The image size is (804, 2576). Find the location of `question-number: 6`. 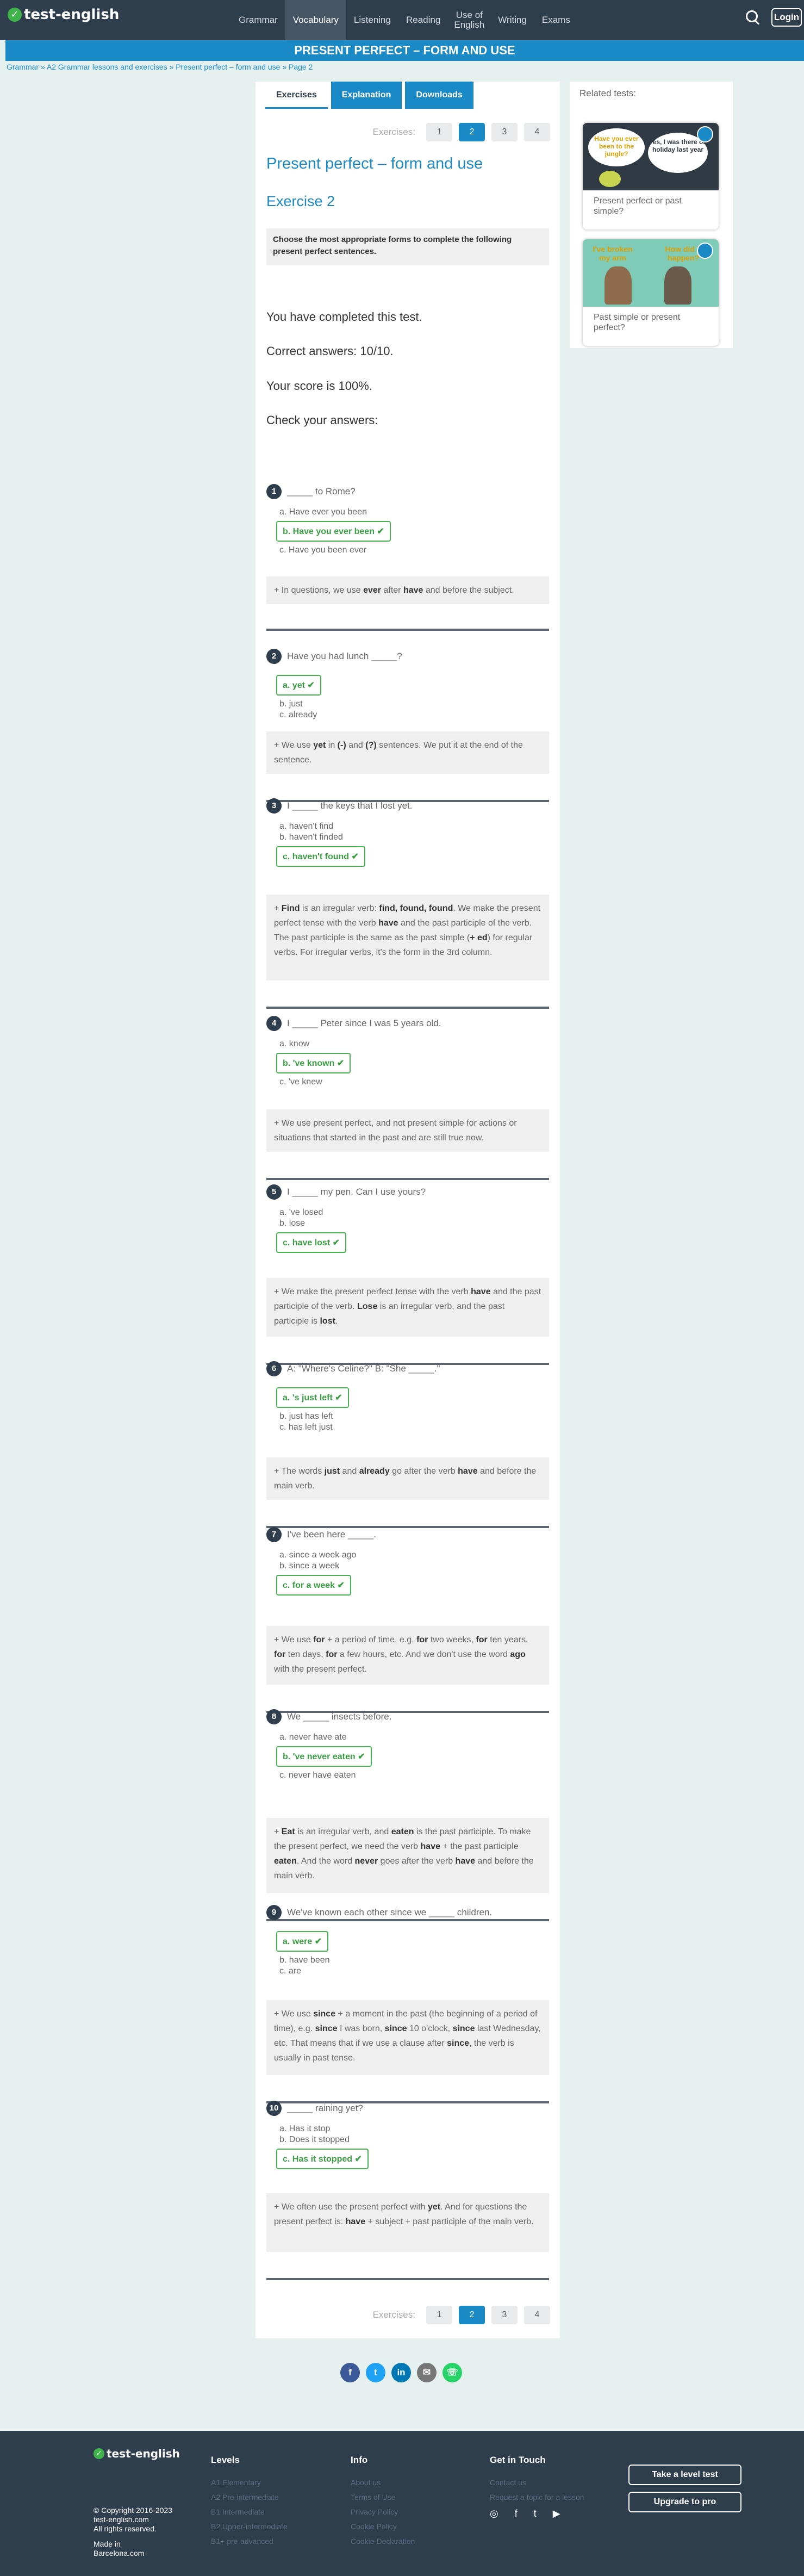

question-number: 6 is located at coordinates (274, 1368).